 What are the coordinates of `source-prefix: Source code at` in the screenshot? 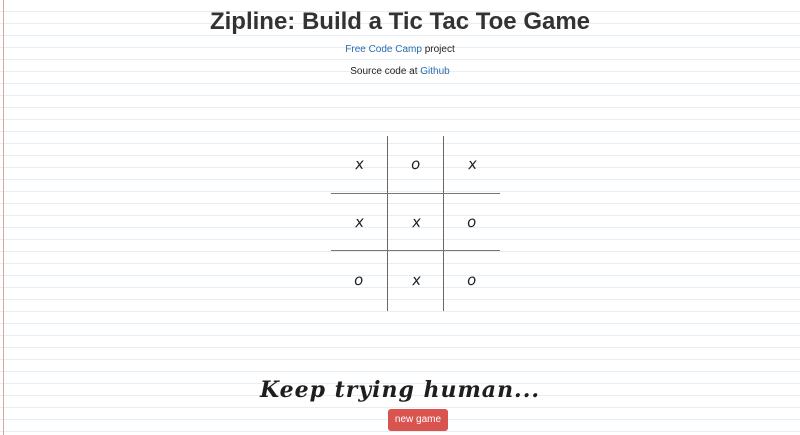 It's located at (385, 71).